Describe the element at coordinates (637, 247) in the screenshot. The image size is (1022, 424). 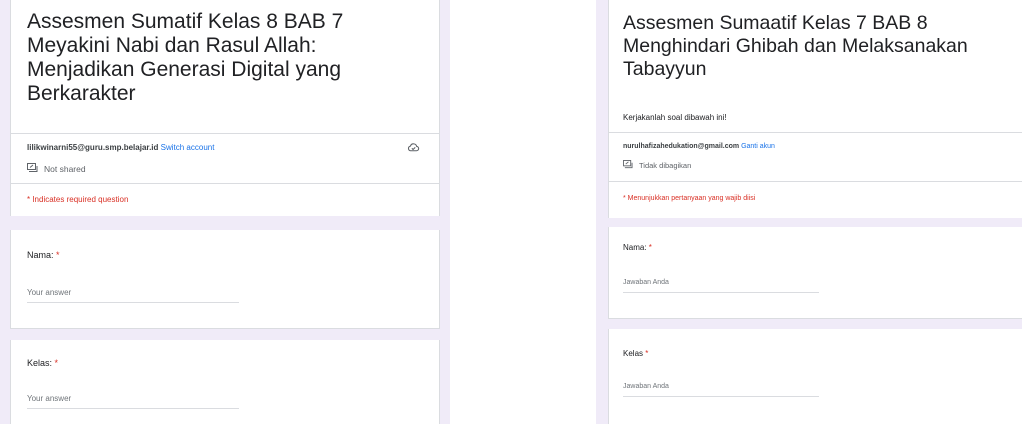
I see `right-question-label-nama: Nama: *` at that location.